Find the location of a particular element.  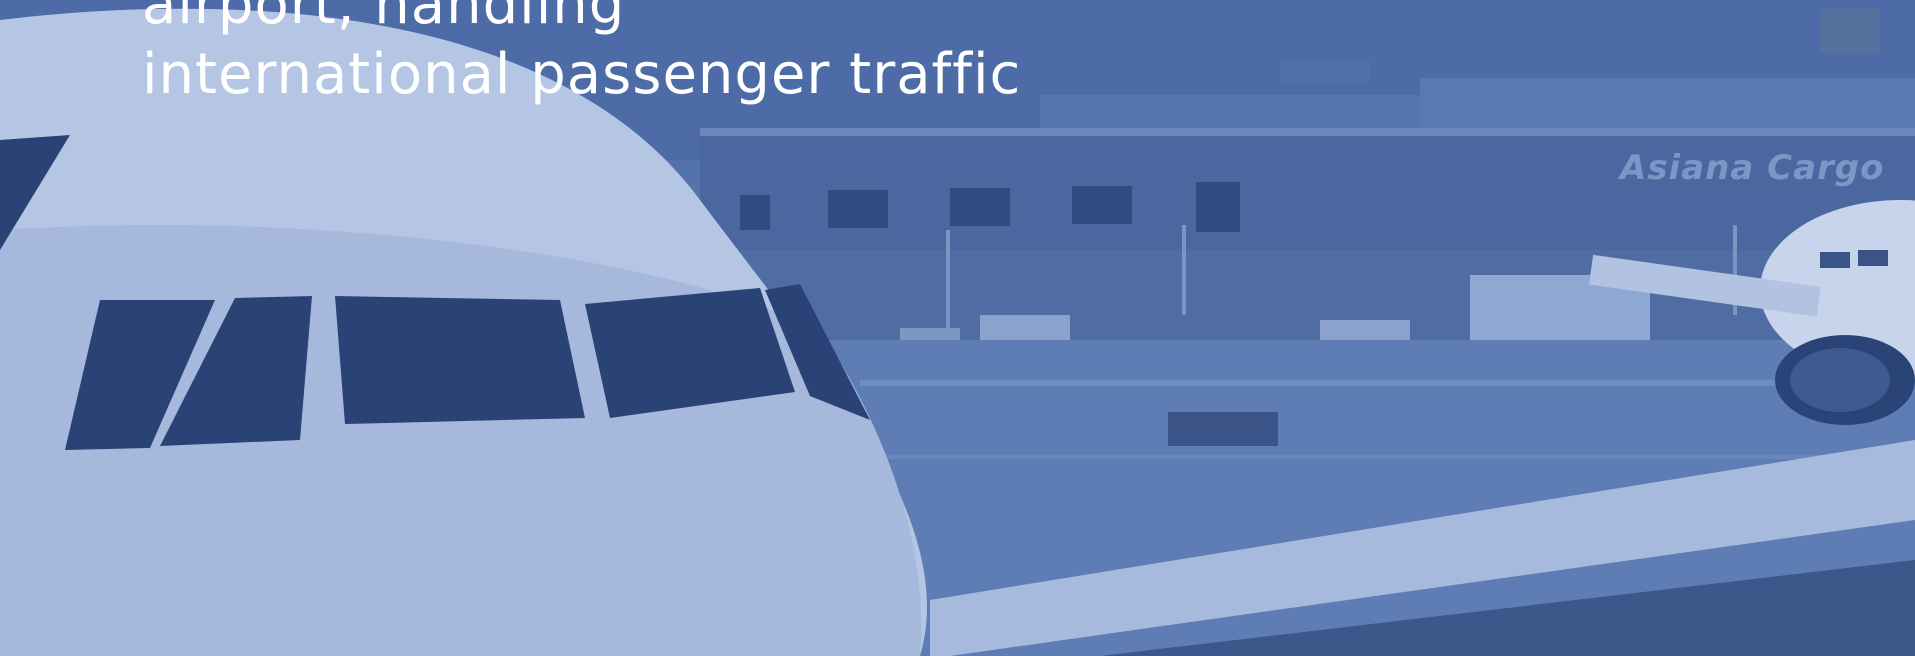

headline-line-1: airport, handling is located at coordinates (384, 18).